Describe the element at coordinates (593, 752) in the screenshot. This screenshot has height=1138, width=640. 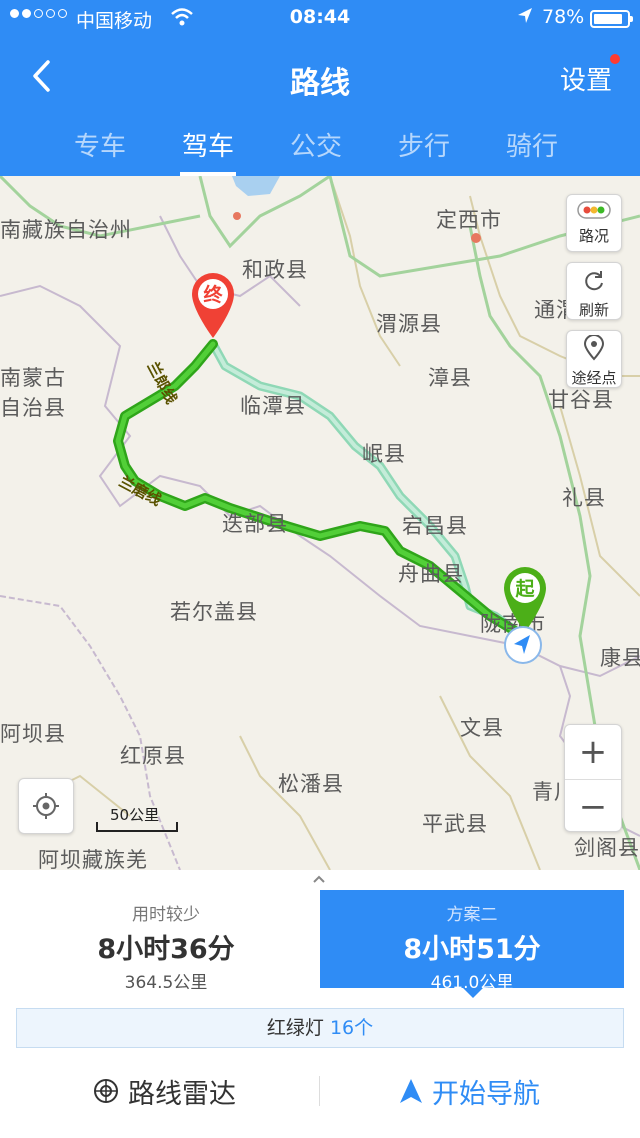
I see `zoom-in-button: +` at that location.